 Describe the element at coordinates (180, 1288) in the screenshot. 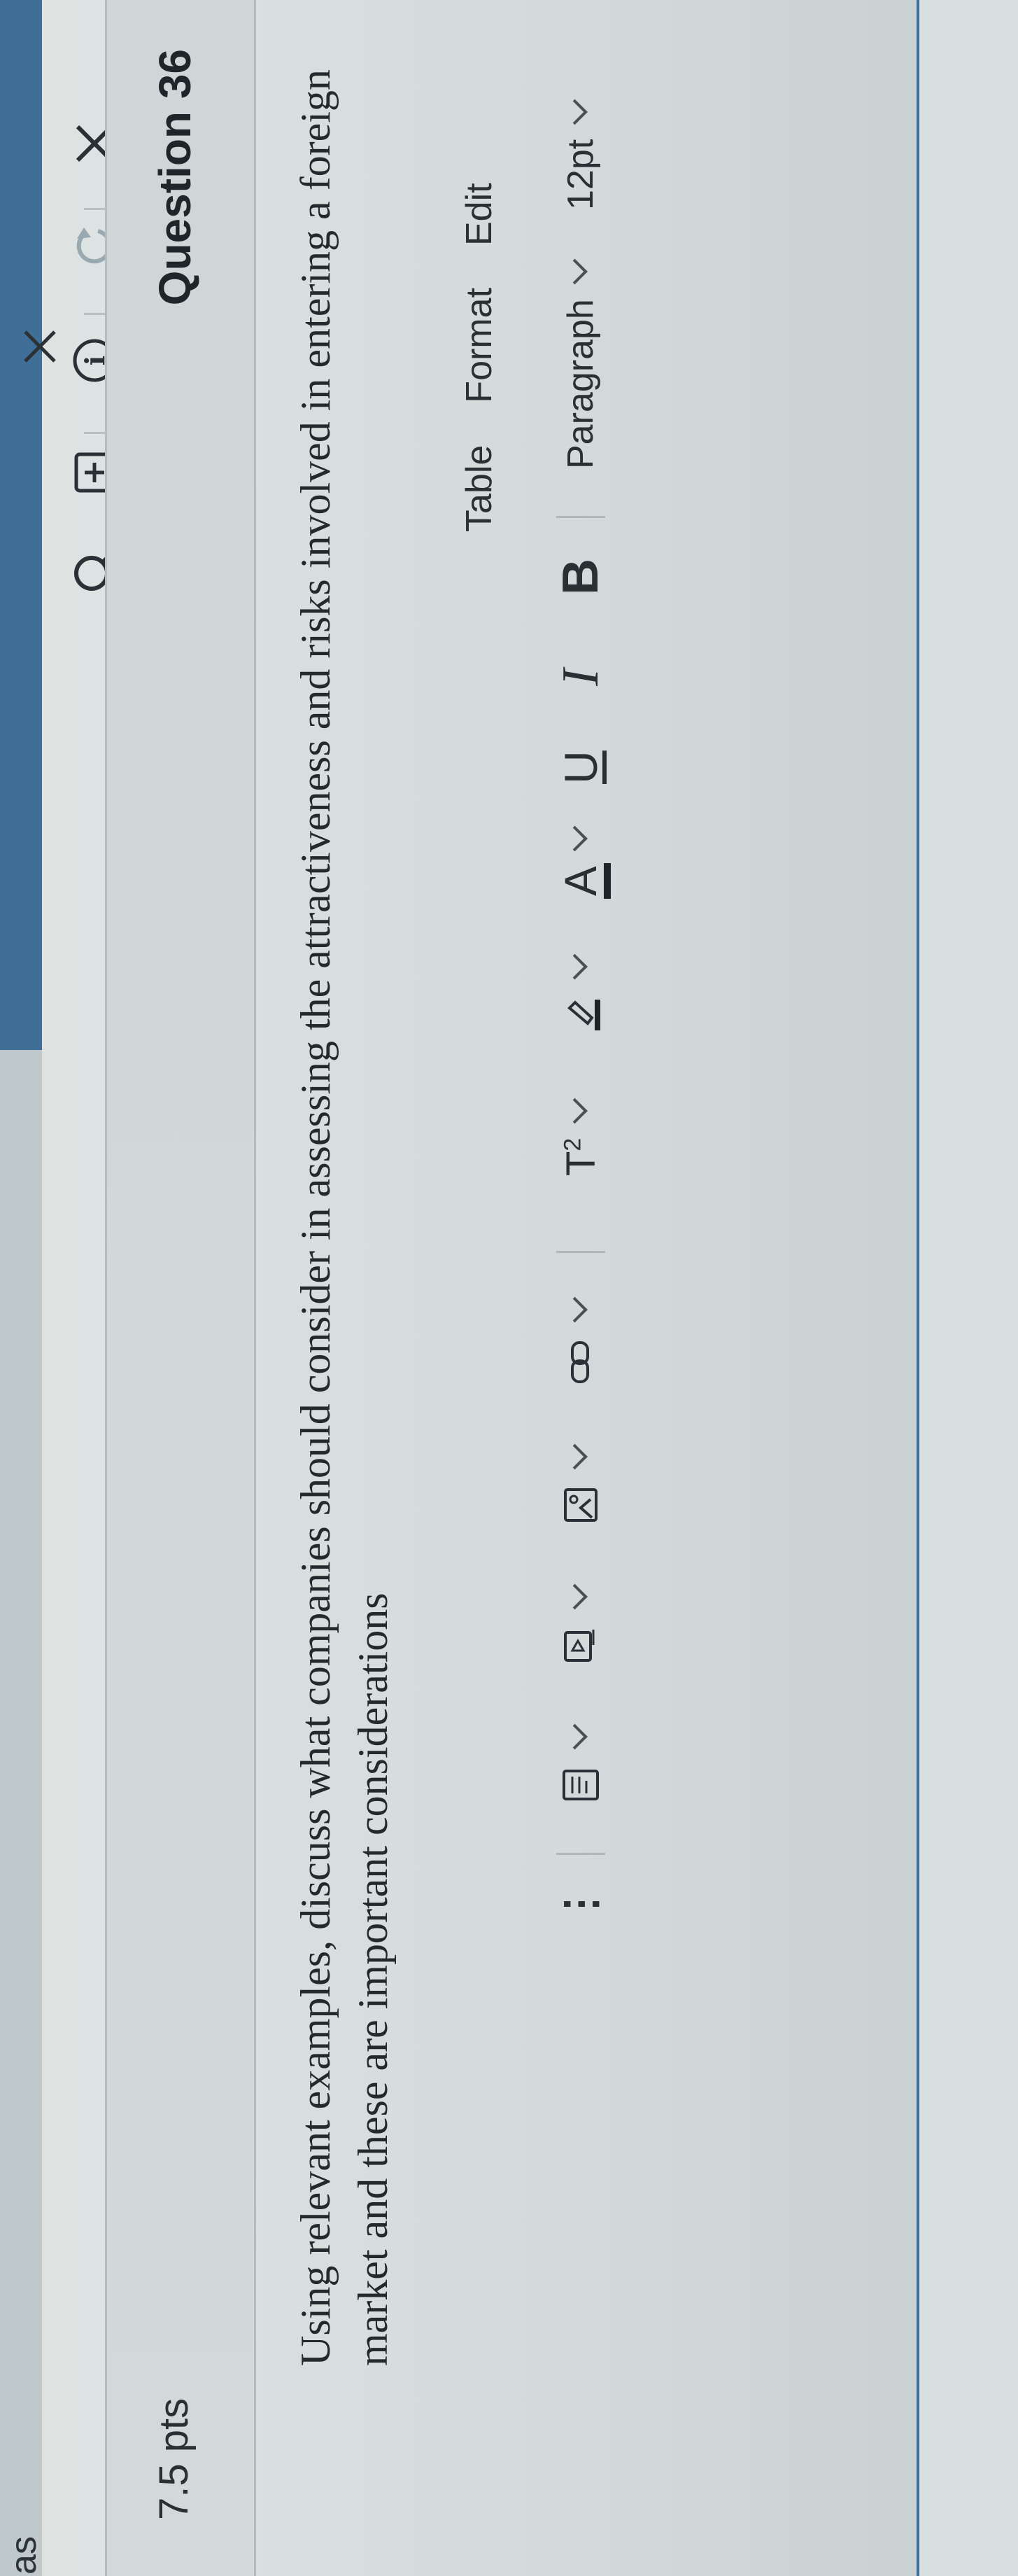

I see `question-header: Question 36 7.5 pts` at that location.